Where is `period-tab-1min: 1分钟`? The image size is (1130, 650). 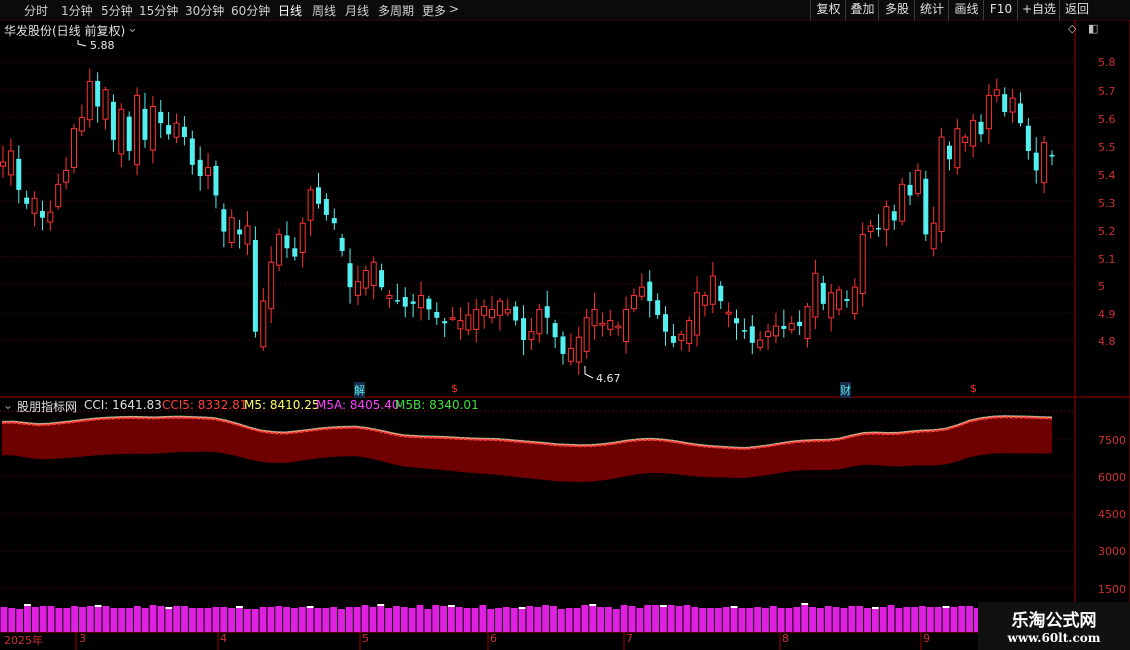 period-tab-1min: 1分钟 is located at coordinates (77, 10).